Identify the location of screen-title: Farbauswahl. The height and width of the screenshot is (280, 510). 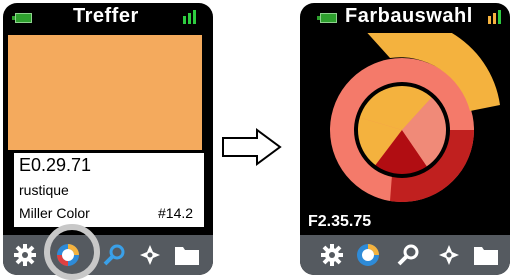
(409, 16).